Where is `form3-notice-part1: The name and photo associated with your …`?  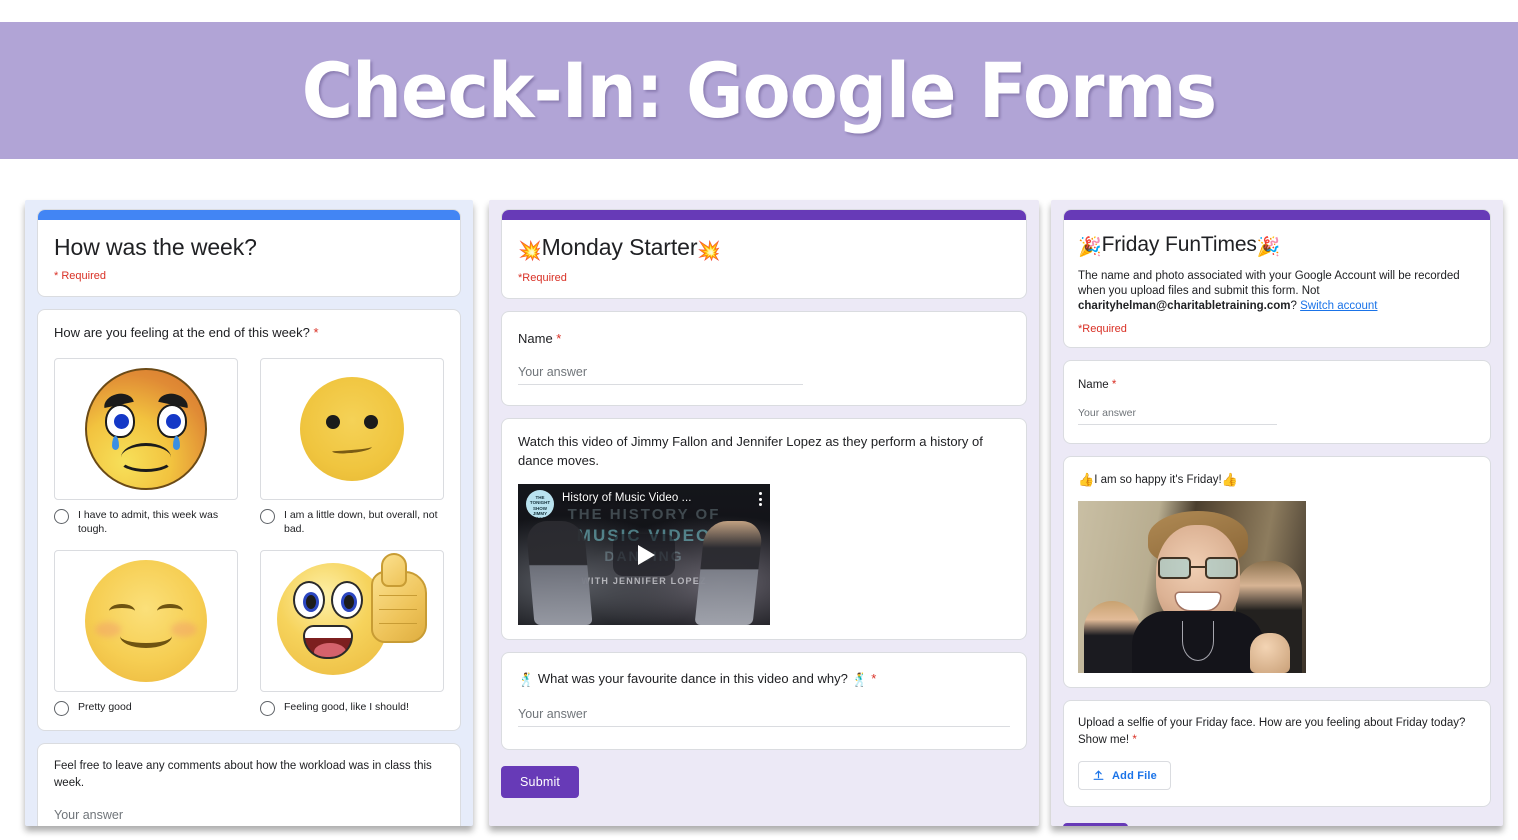 form3-notice-part1: The name and photo associated with your … is located at coordinates (1269, 283).